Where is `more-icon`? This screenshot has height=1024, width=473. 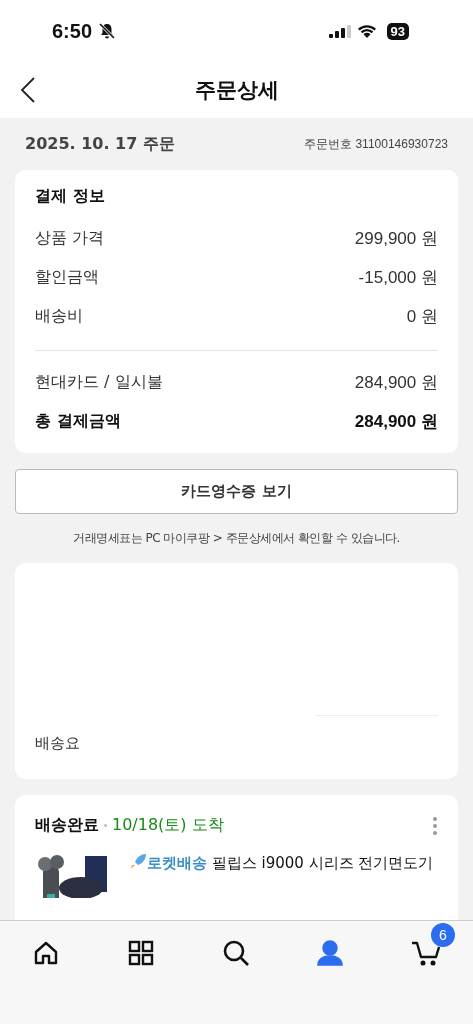
more-icon is located at coordinates (435, 825).